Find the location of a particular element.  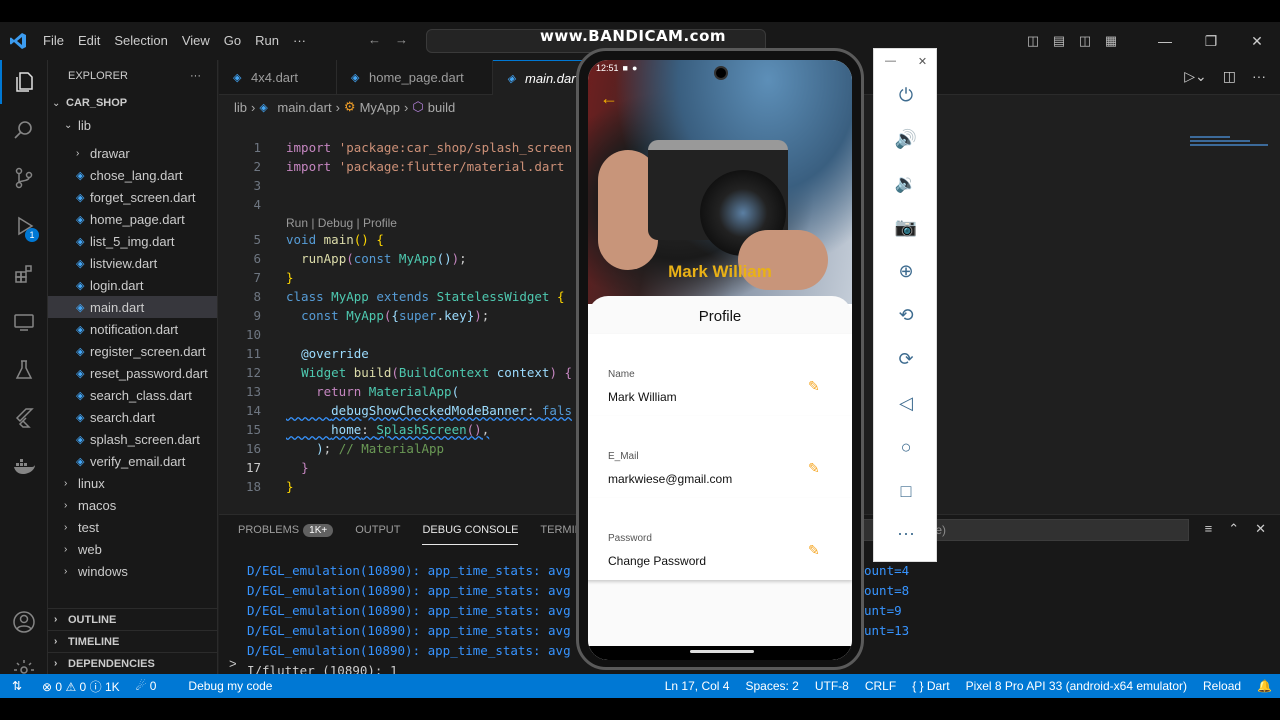

line-ending: CRLF is located at coordinates (880, 686).